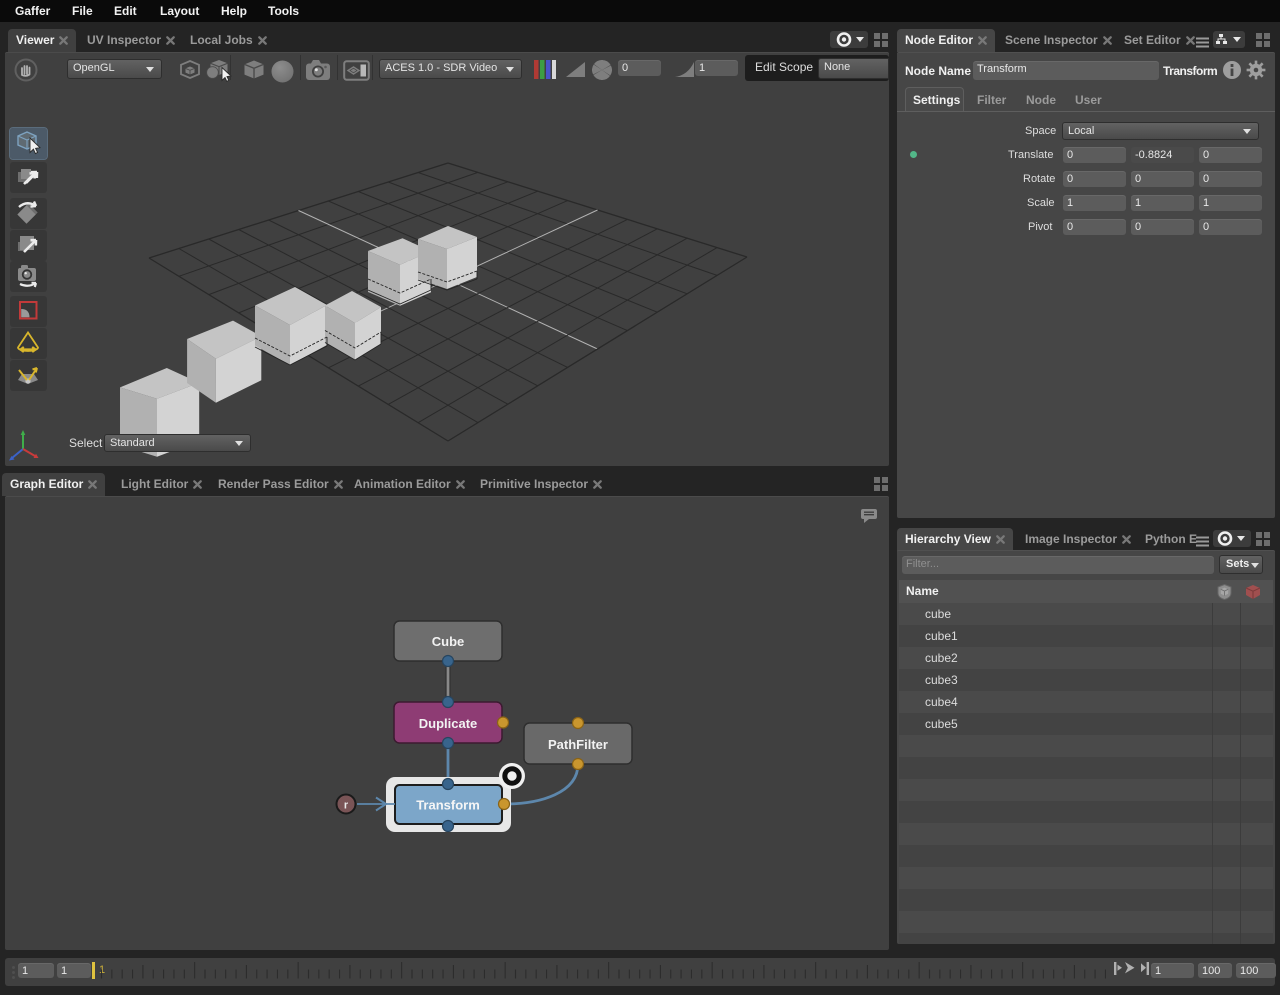 The height and width of the screenshot is (995, 1280). What do you see at coordinates (448, 641) in the screenshot?
I see `svg-text: Cube` at bounding box center [448, 641].